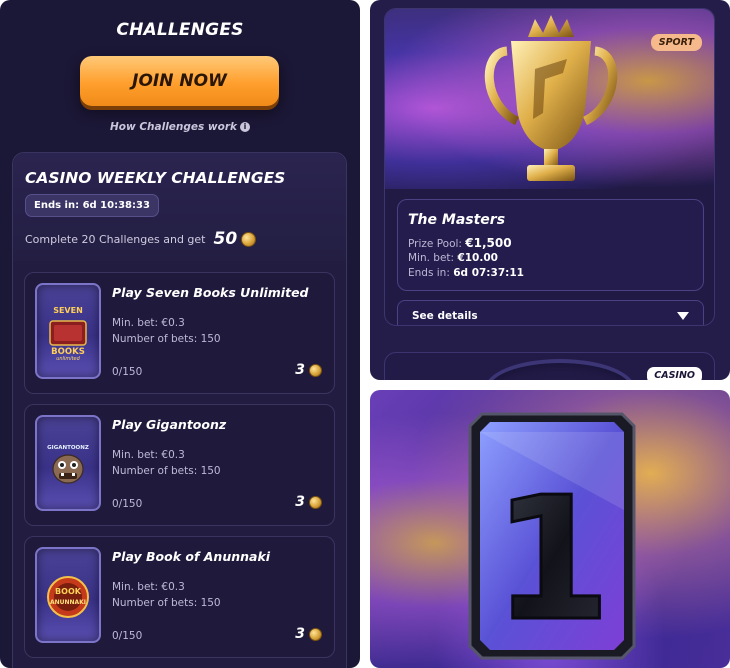  What do you see at coordinates (191, 556) in the screenshot?
I see `challenge-title: Play Book of Anunnaki` at bounding box center [191, 556].